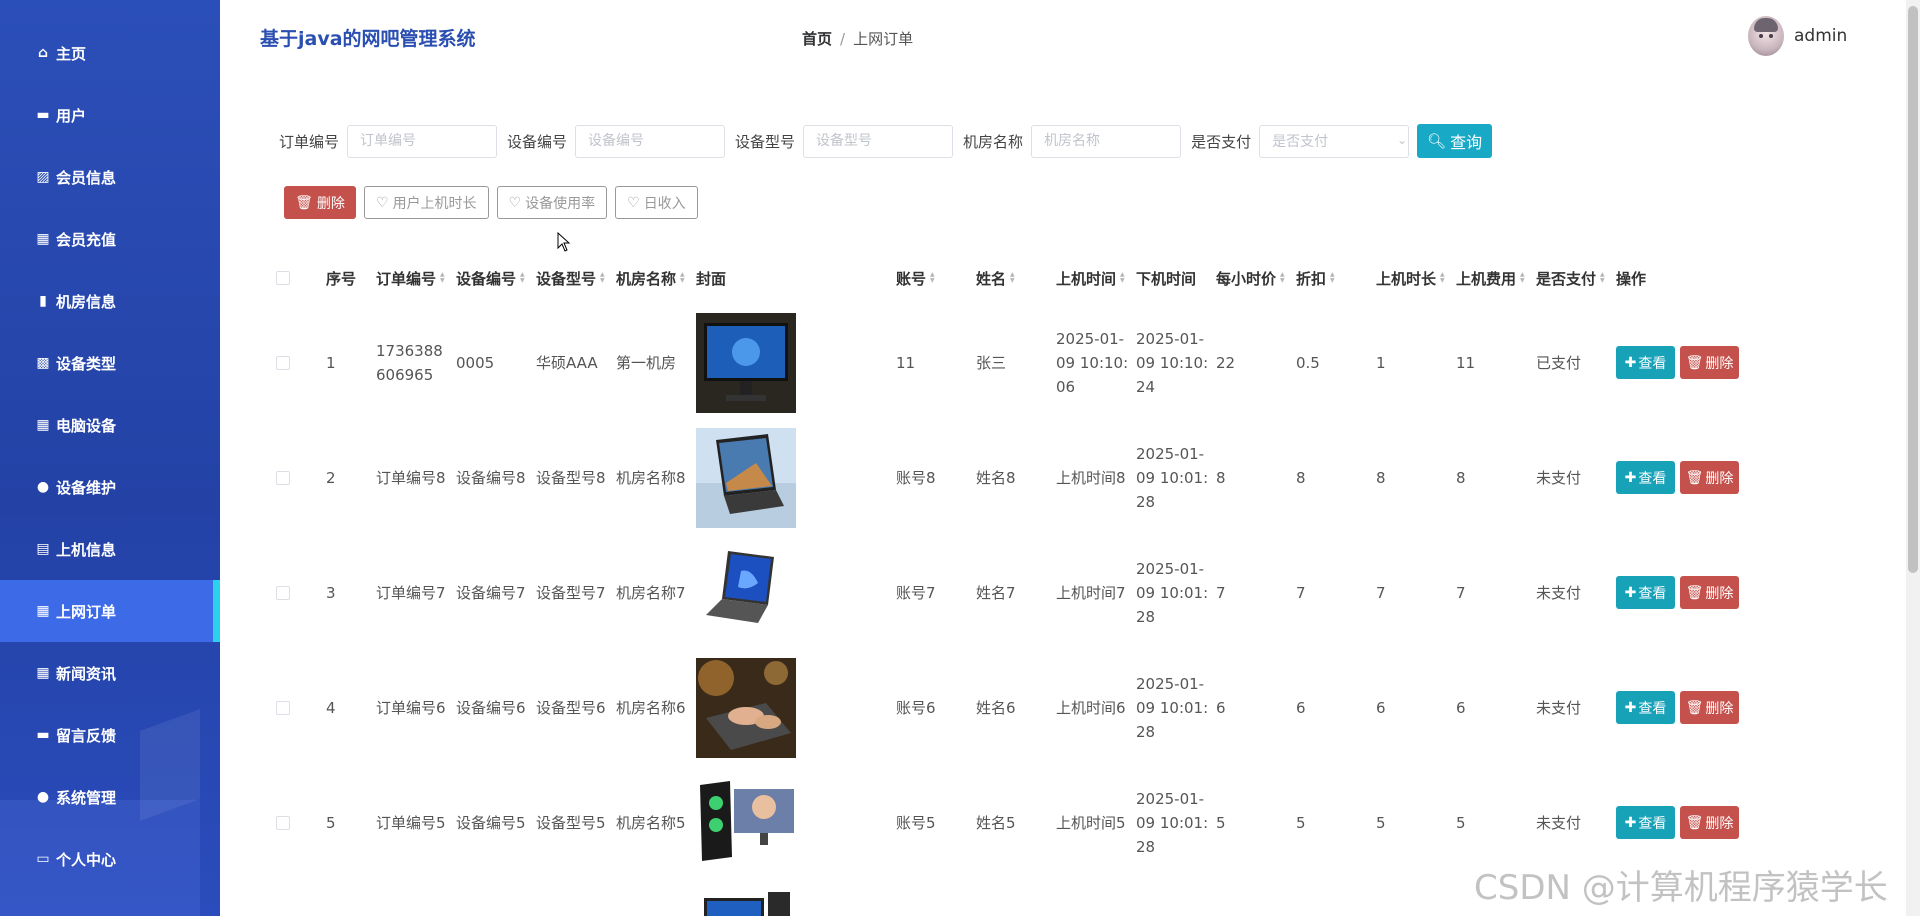  Describe the element at coordinates (1090, 278) in the screenshot. I see `header-start-time: 上机时间 ▲ ▼` at that location.